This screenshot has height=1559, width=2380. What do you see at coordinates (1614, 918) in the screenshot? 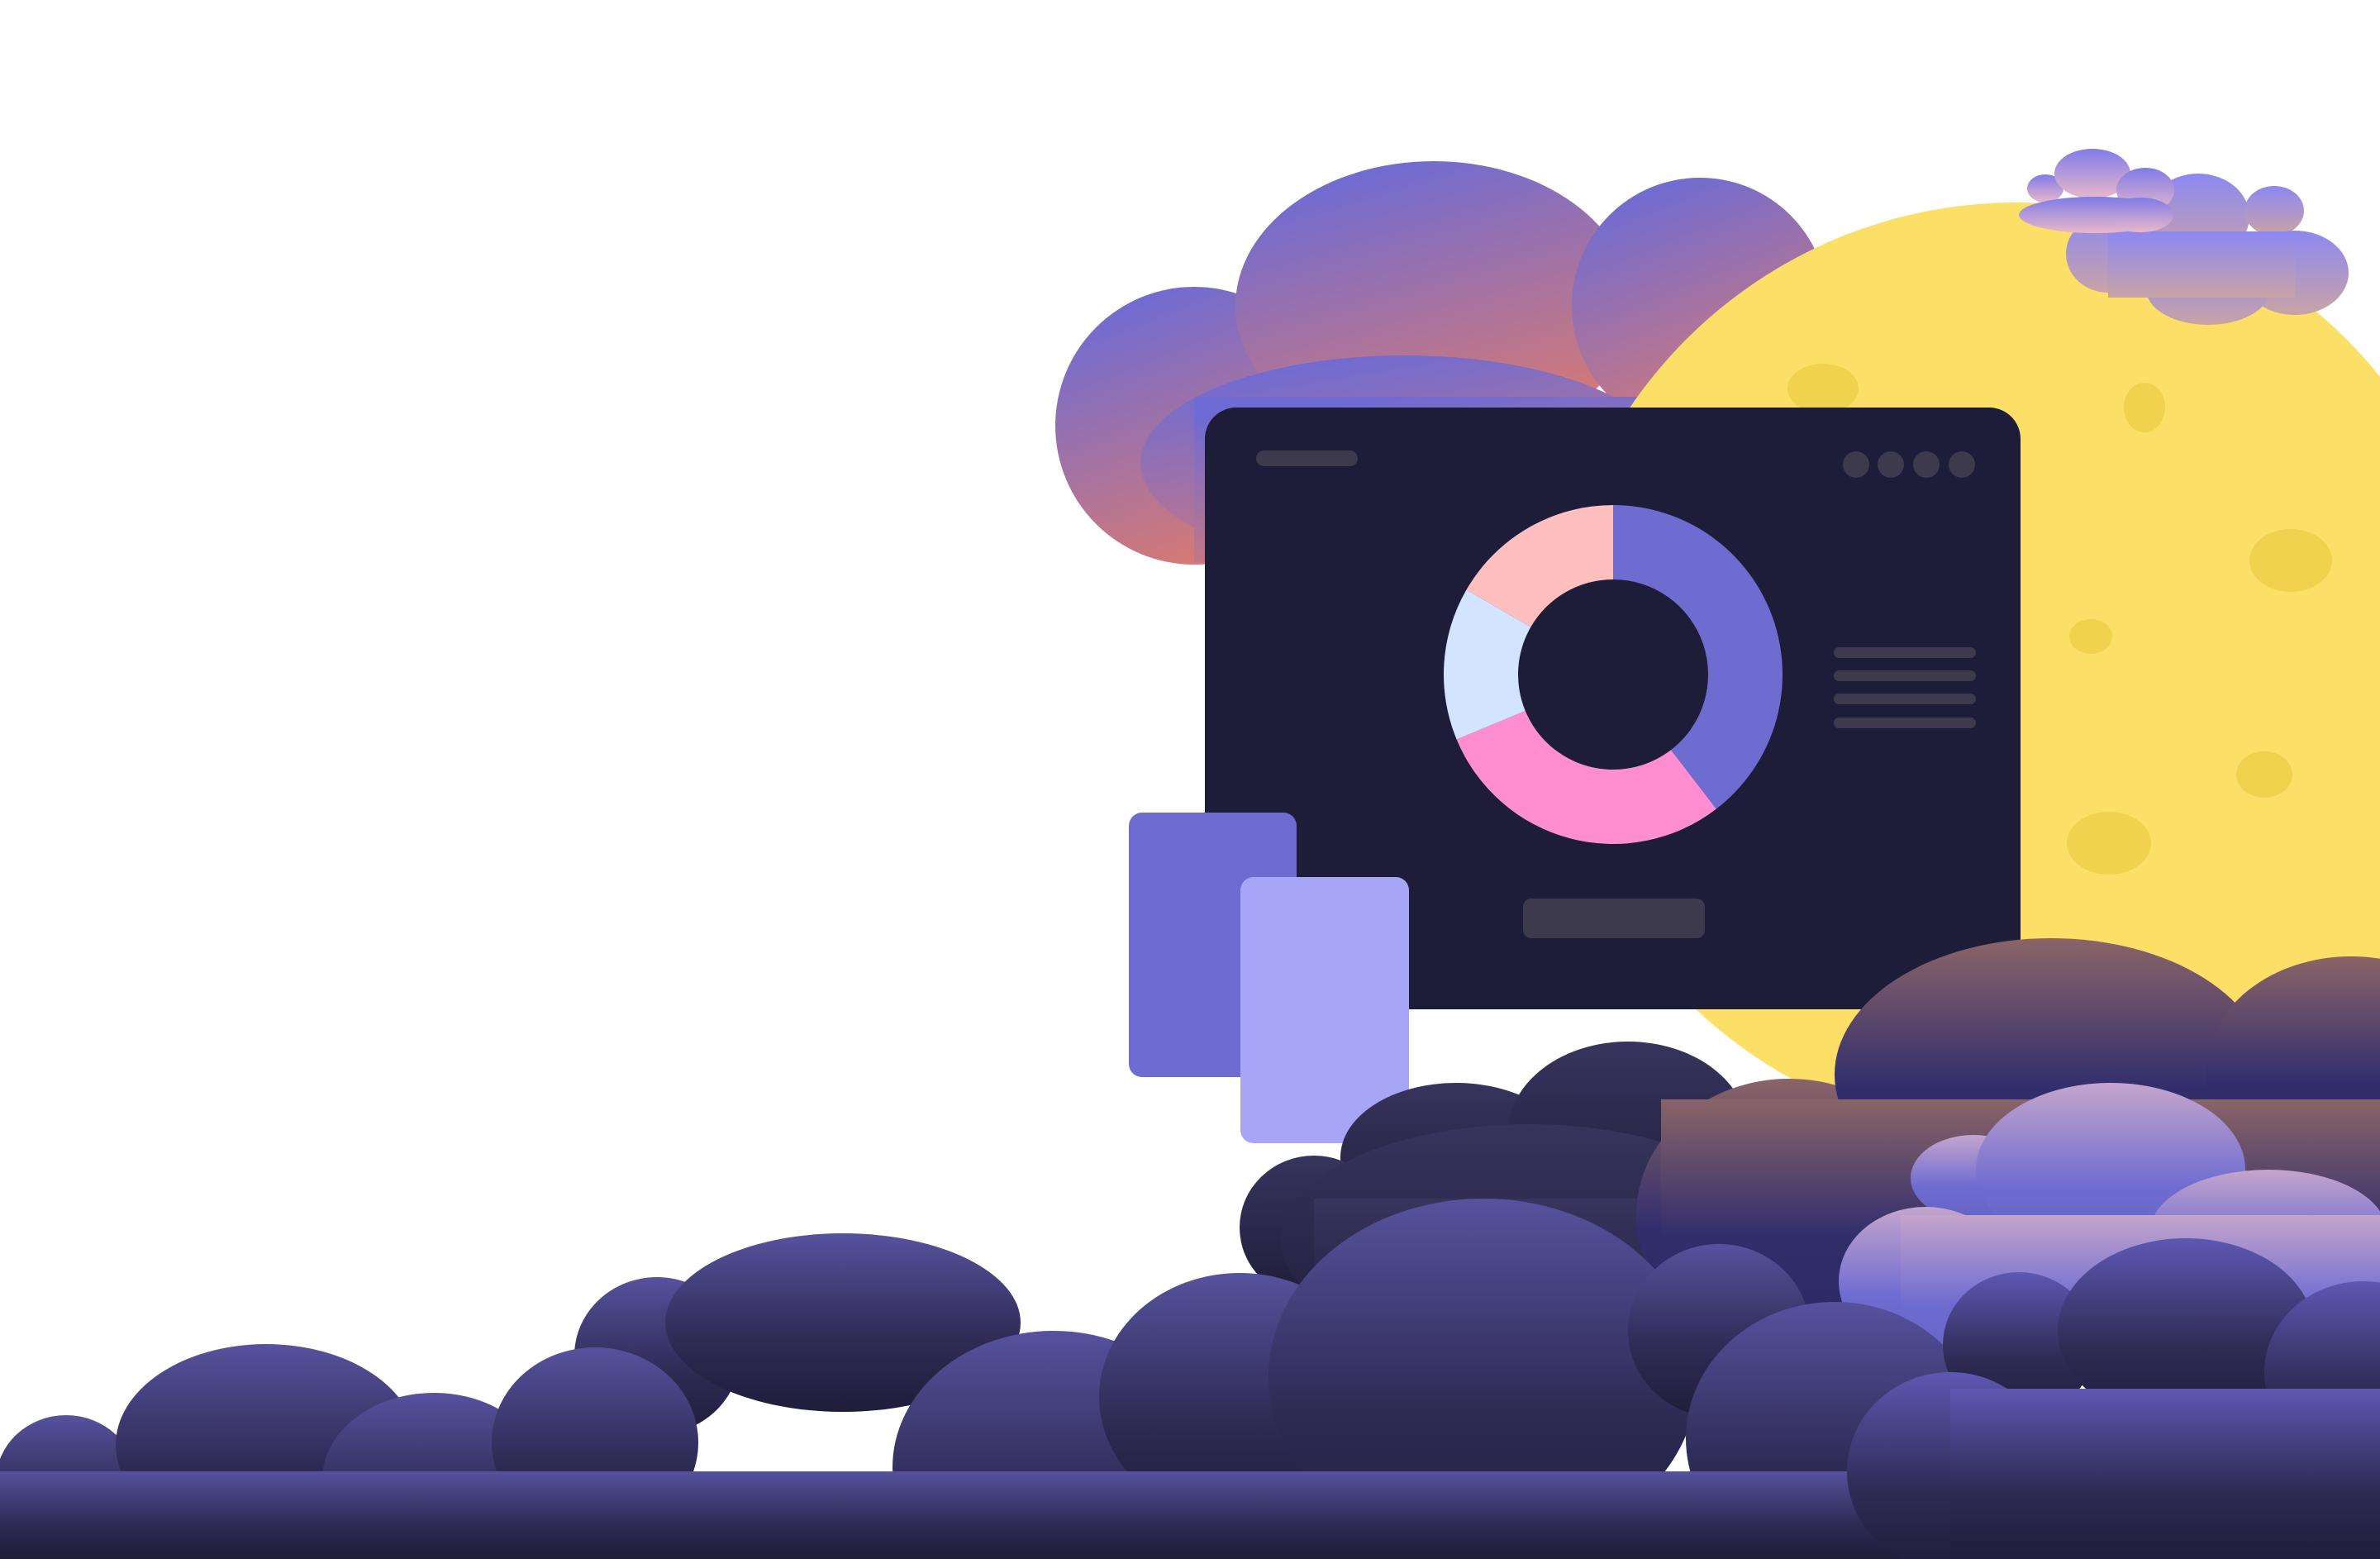
I see `action-button-placeholder` at bounding box center [1614, 918].